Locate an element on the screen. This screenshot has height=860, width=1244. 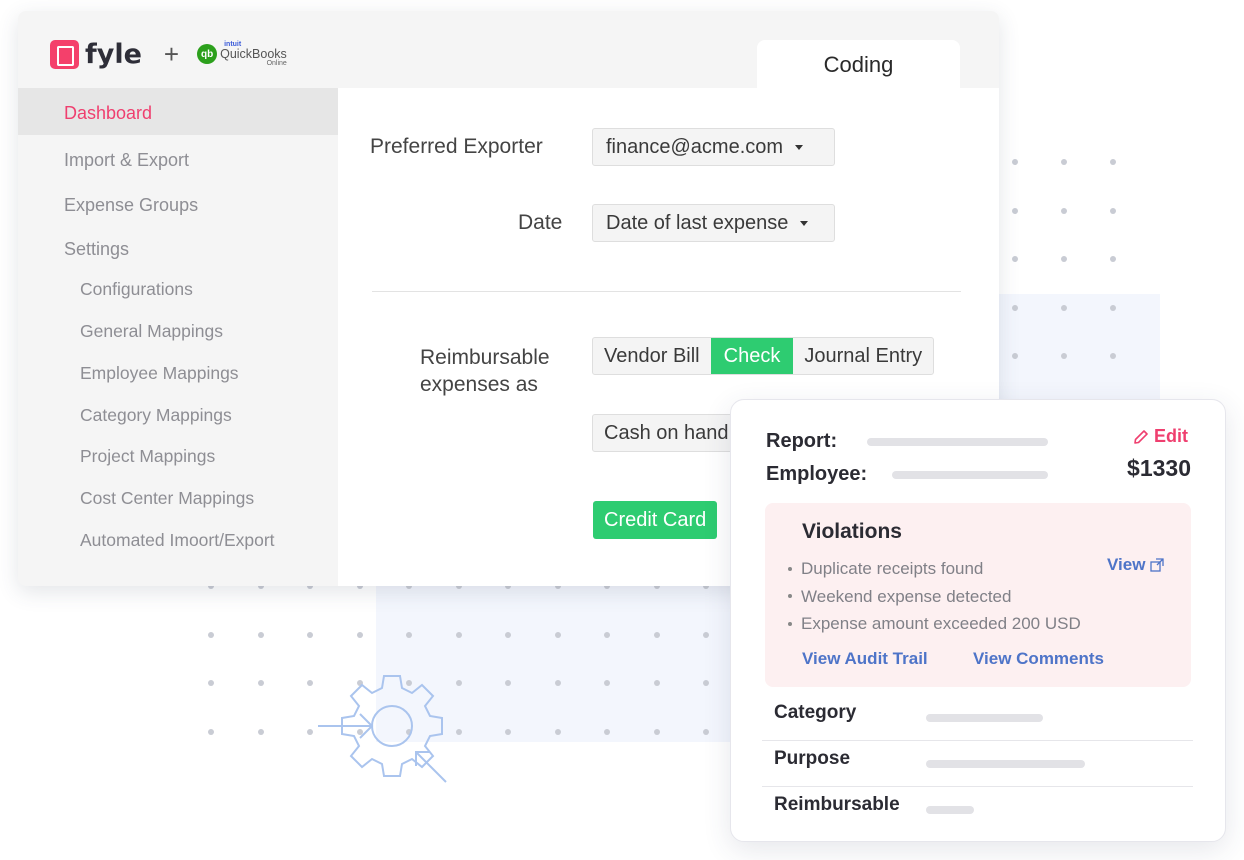
violation-item: Expense amount exceeded 200 USD is located at coordinates (934, 624).